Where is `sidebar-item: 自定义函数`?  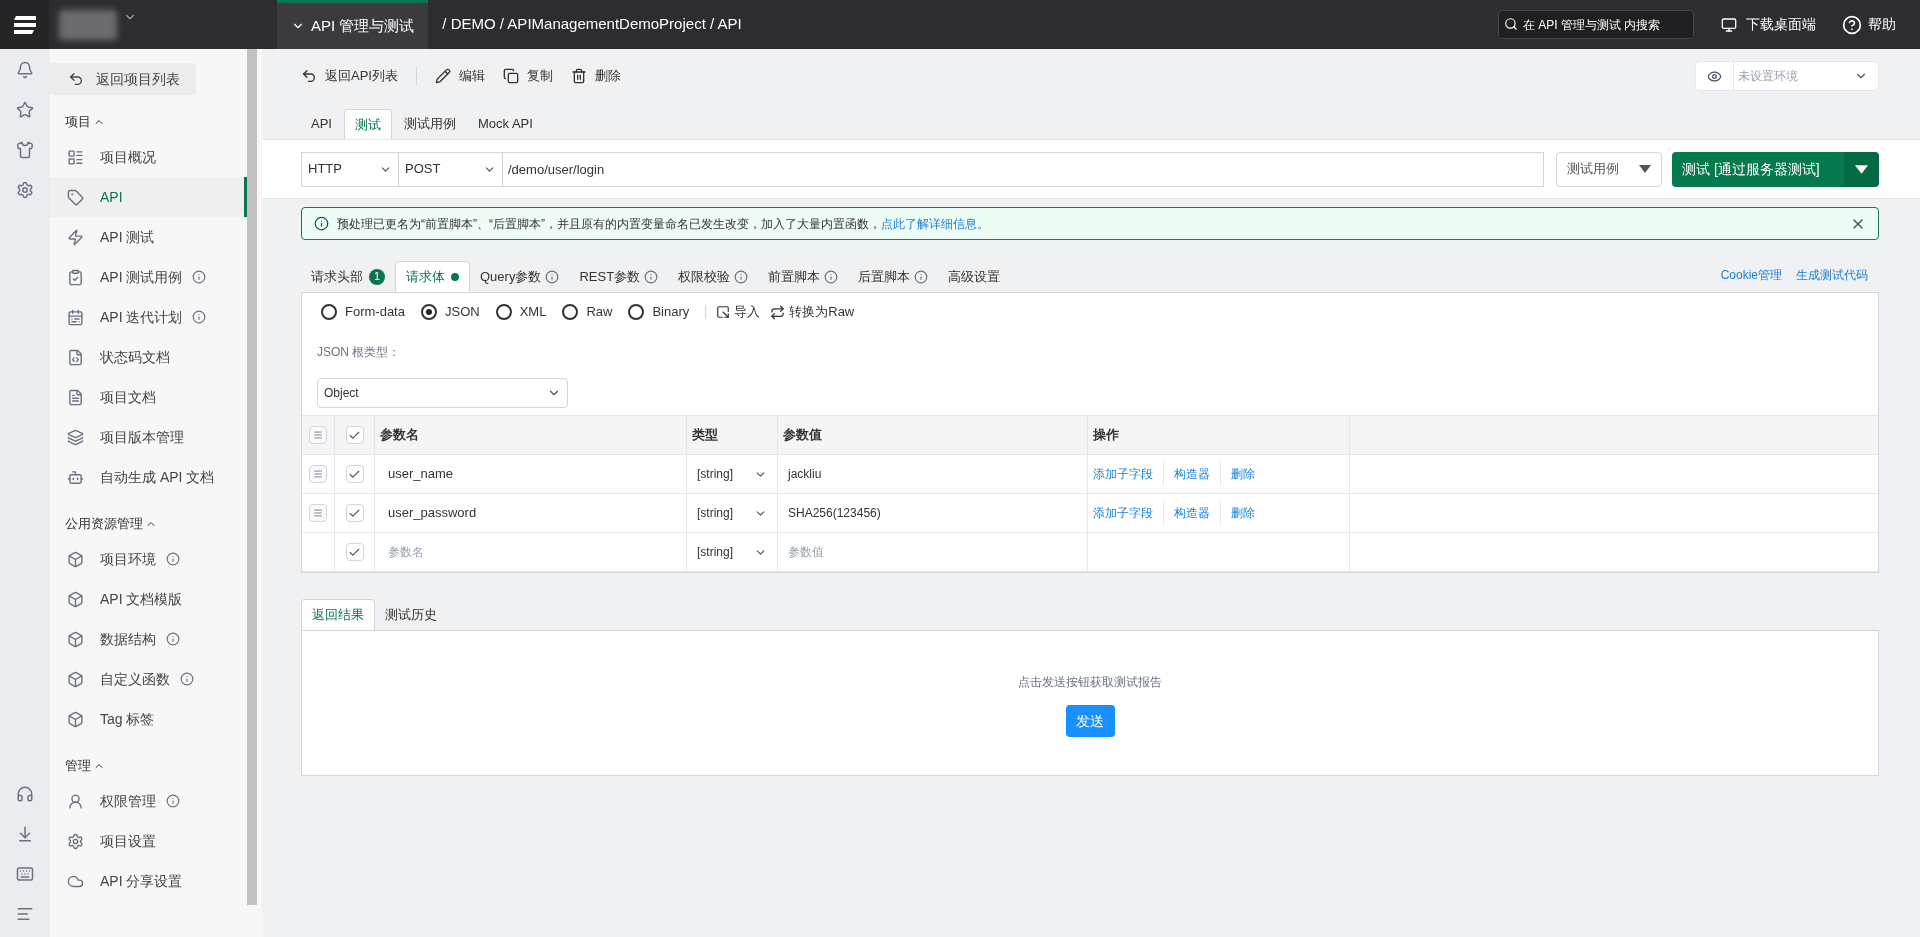 sidebar-item: 自定义函数 is located at coordinates (148, 679).